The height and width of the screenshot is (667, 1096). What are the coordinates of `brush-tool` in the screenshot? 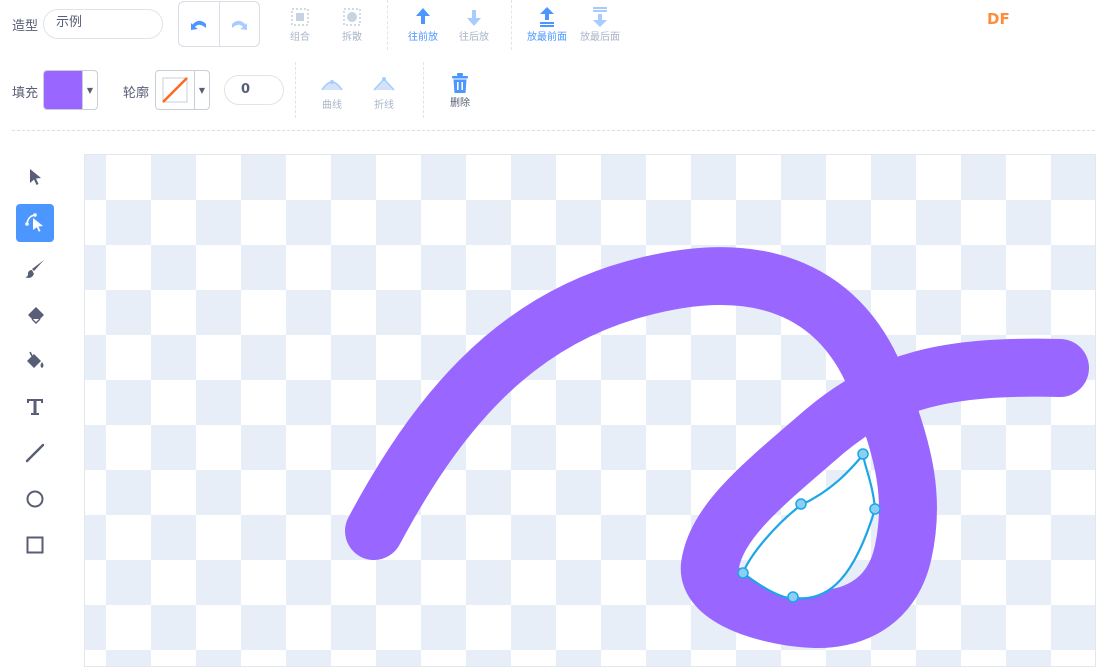 It's located at (35, 269).